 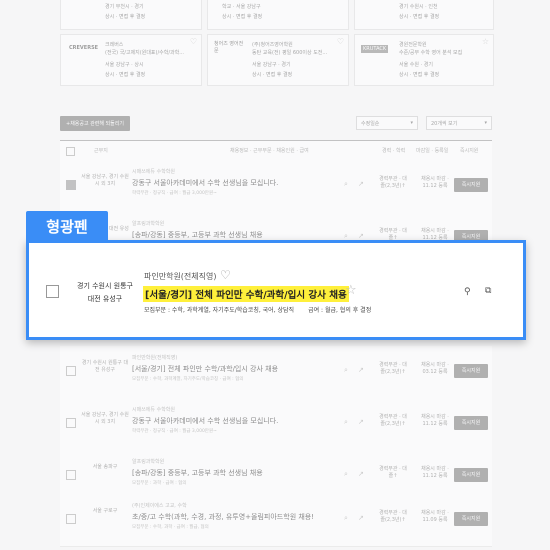 I want to click on row-deadline: 채용시 마감 · 03.12 등록, so click(x=435, y=368).